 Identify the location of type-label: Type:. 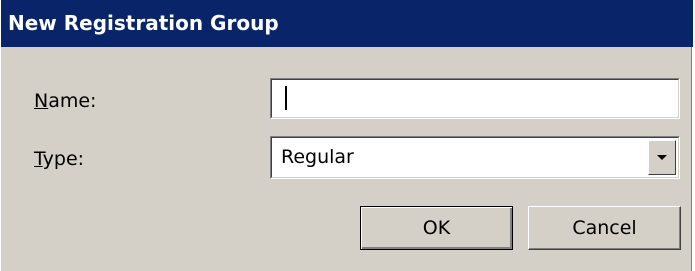
(59, 159).